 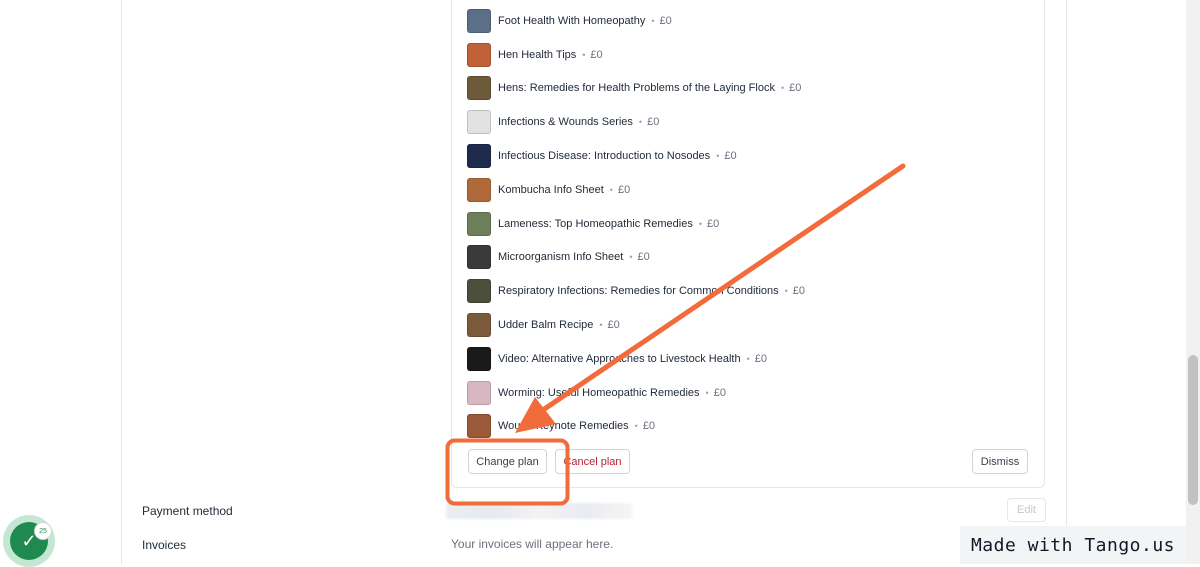 I want to click on change-plan-button: Change plan, so click(x=507, y=461).